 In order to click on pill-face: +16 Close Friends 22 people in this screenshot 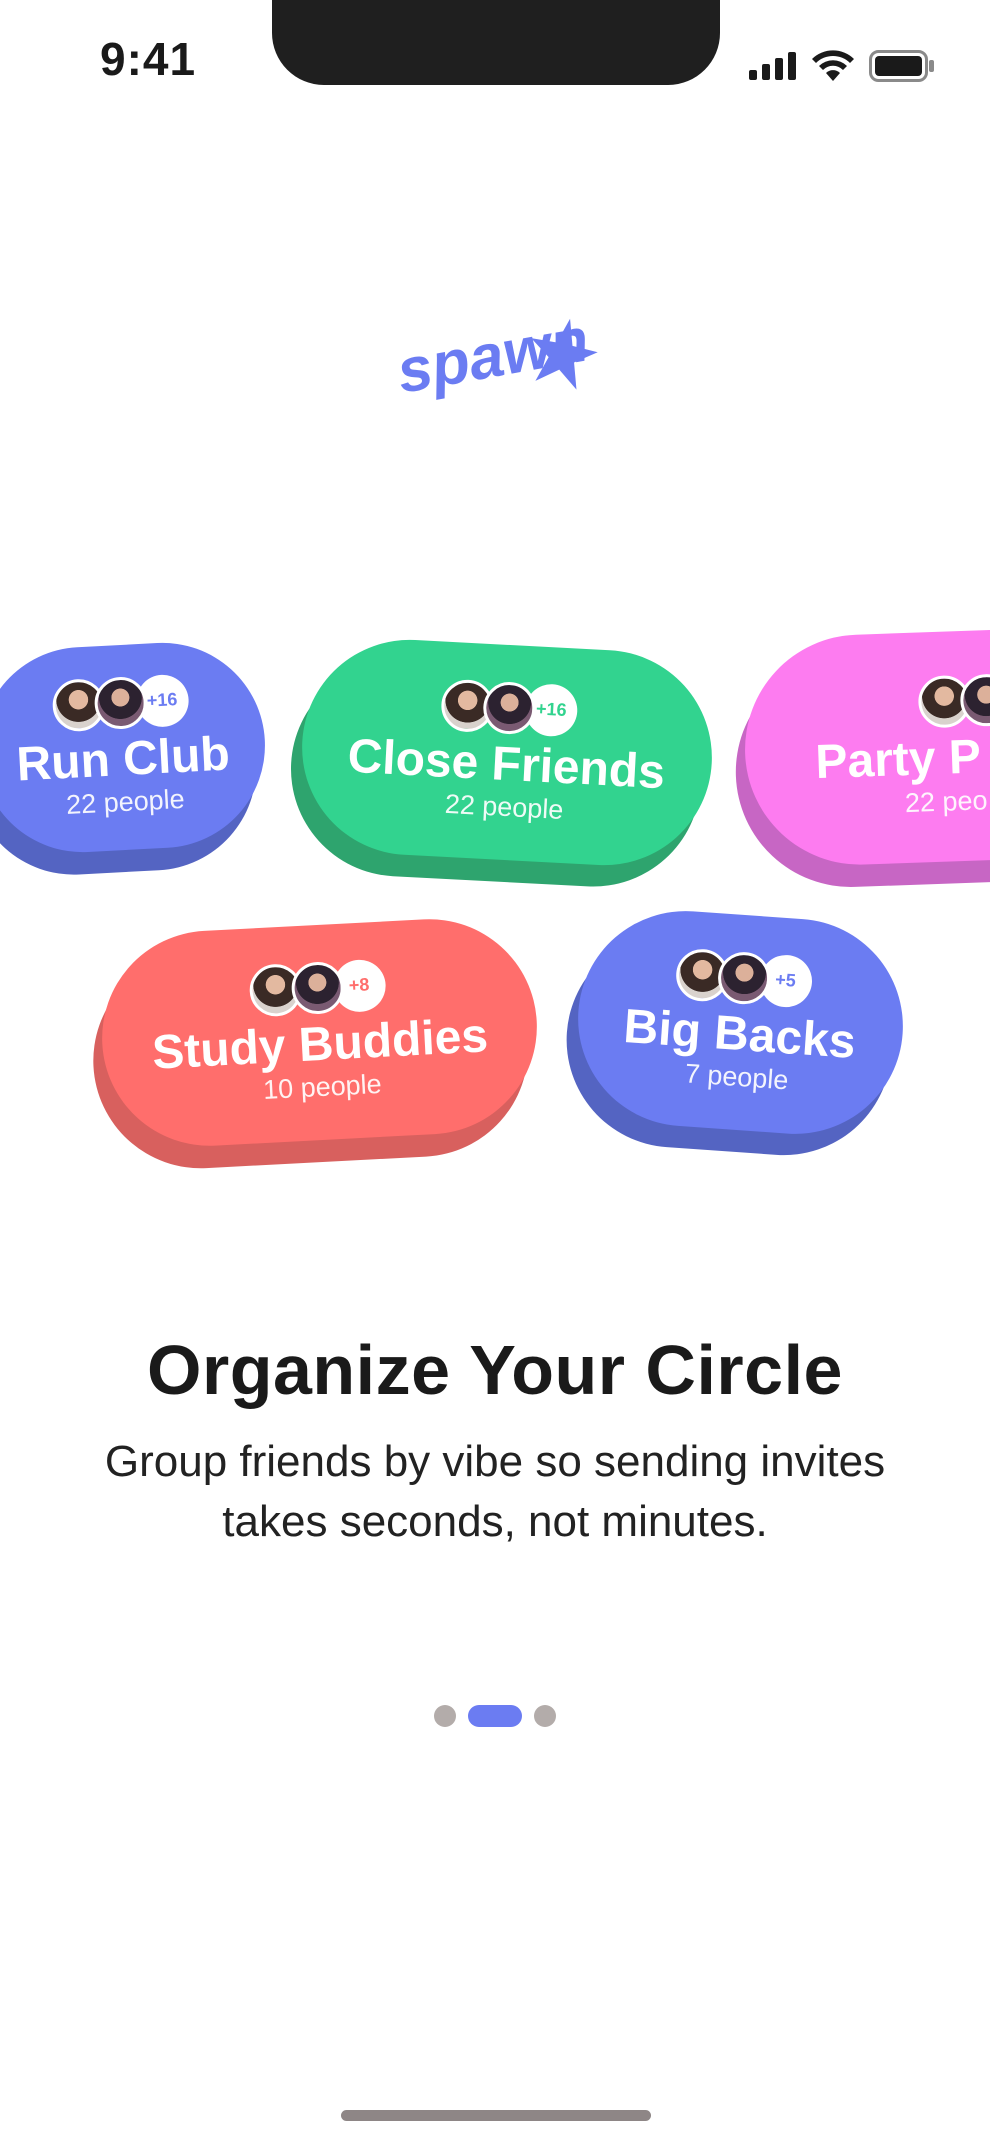, I will do `click(507, 752)`.